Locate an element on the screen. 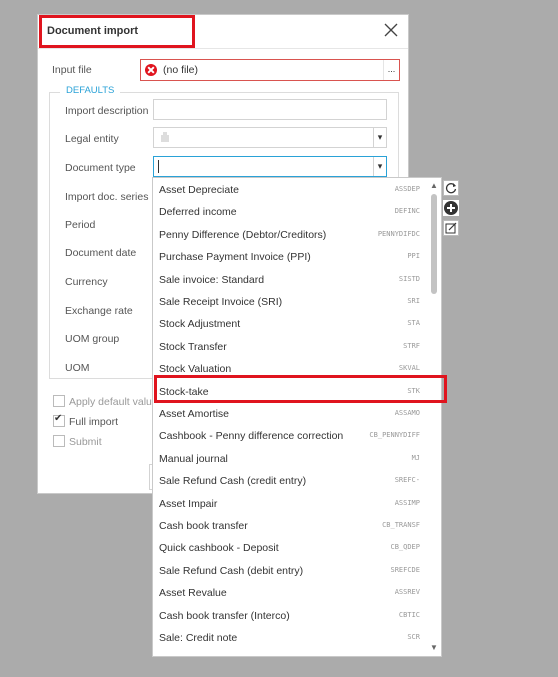  option-code: MJ is located at coordinates (415, 457).